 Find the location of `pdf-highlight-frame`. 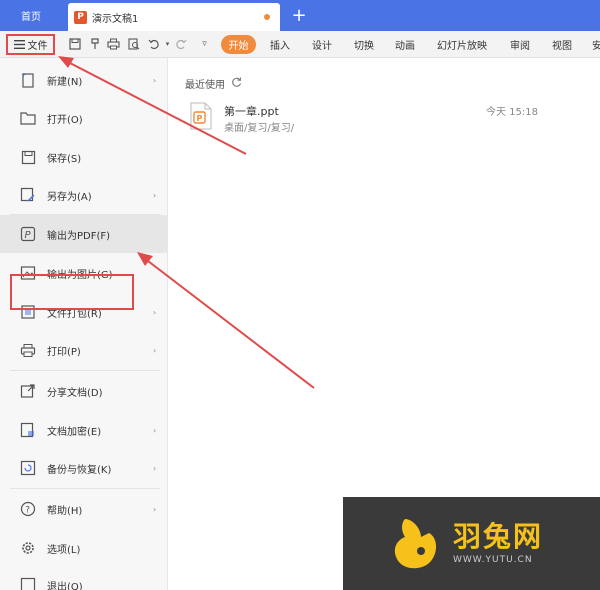

pdf-highlight-frame is located at coordinates (72, 292).